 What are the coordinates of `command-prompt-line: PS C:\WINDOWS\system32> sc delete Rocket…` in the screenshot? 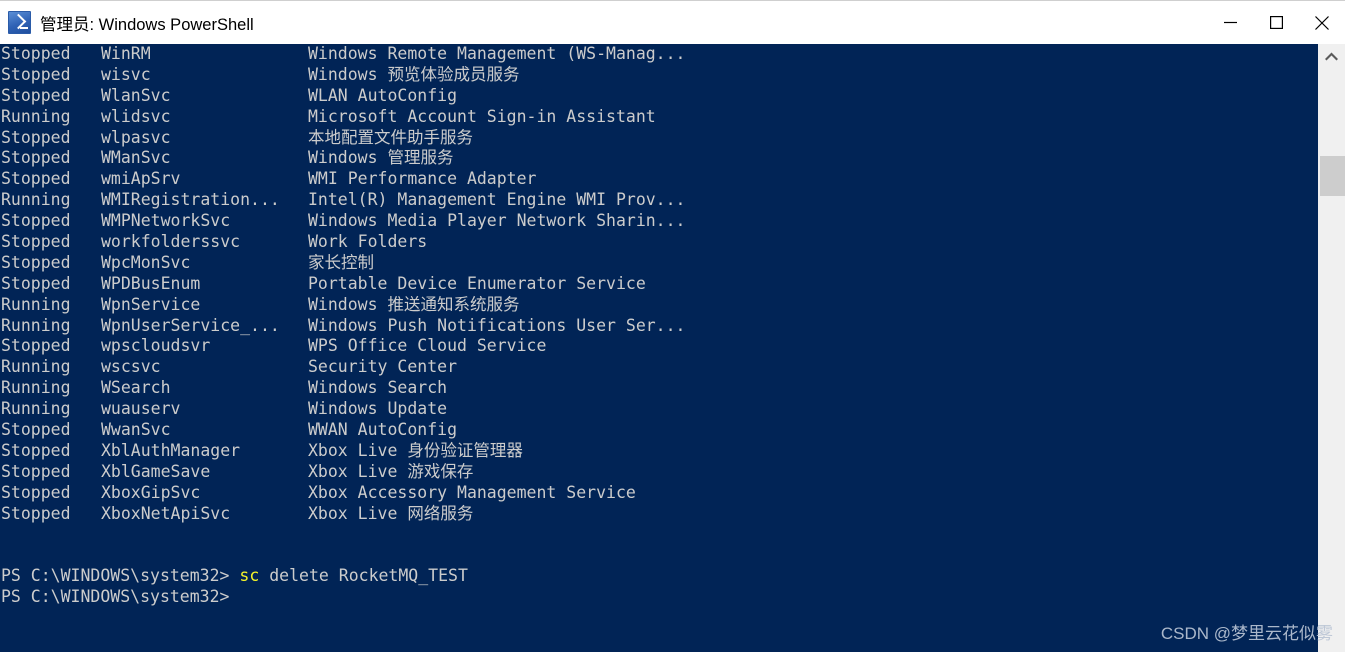 It's located at (343, 576).